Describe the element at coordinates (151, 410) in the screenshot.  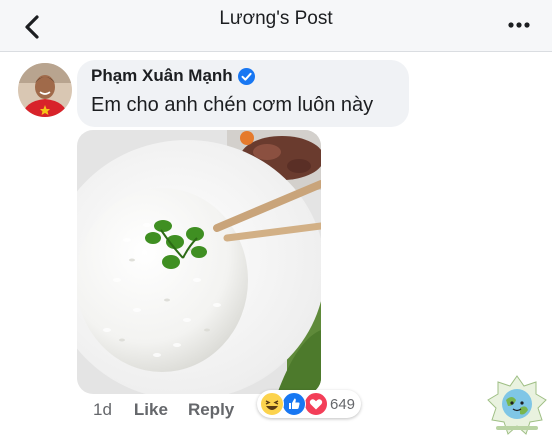
I see `like-button: Like` at that location.